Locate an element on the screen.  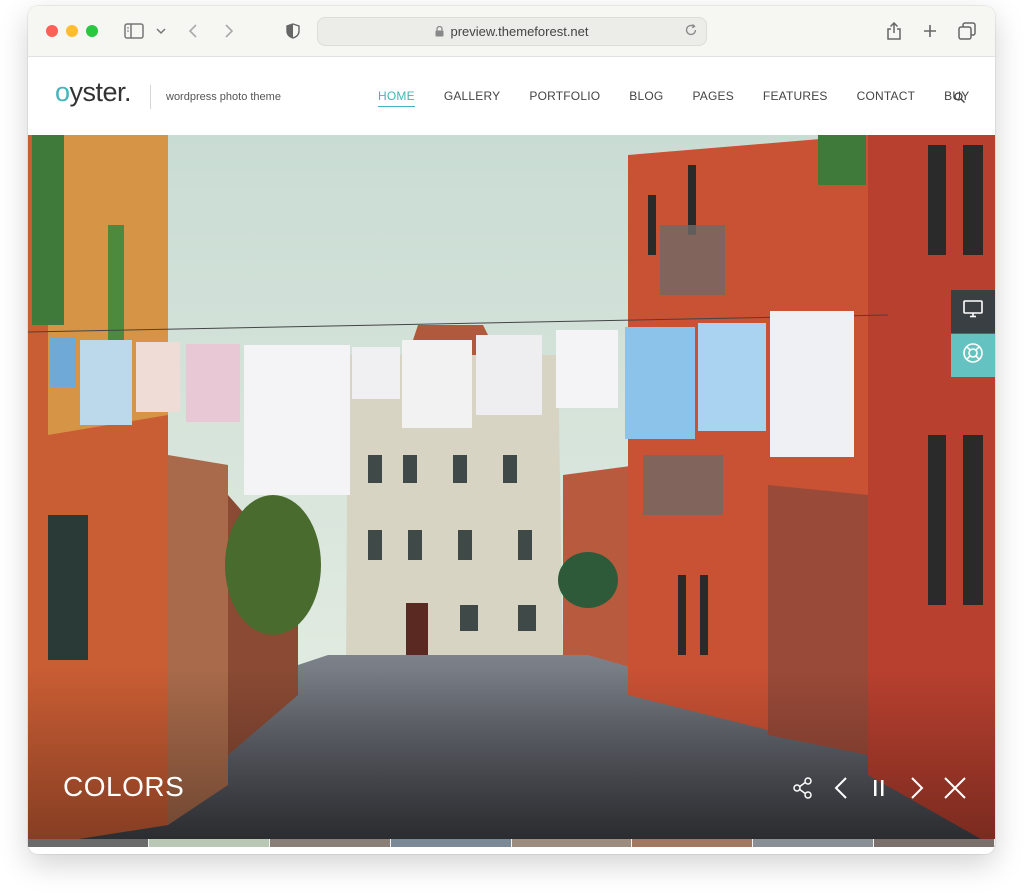
chevron-down-icon is located at coordinates (161, 31).